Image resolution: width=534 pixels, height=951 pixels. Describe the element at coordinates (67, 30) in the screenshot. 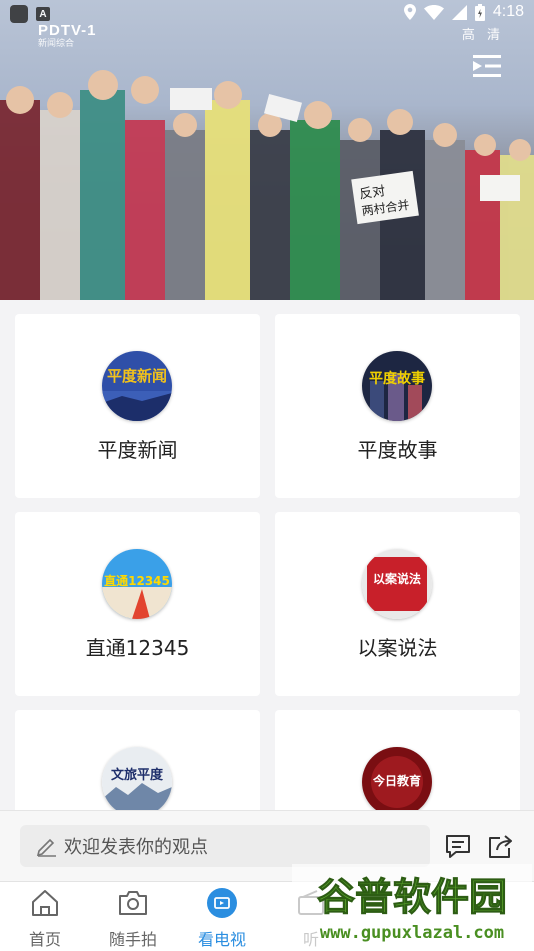

I see `channel-name: PDTV-1` at that location.